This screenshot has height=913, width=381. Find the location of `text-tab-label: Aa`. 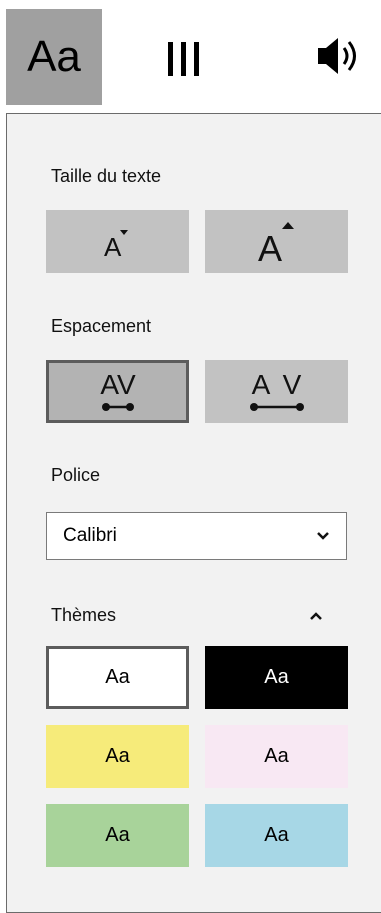

text-tab-label: Aa is located at coordinates (54, 56).